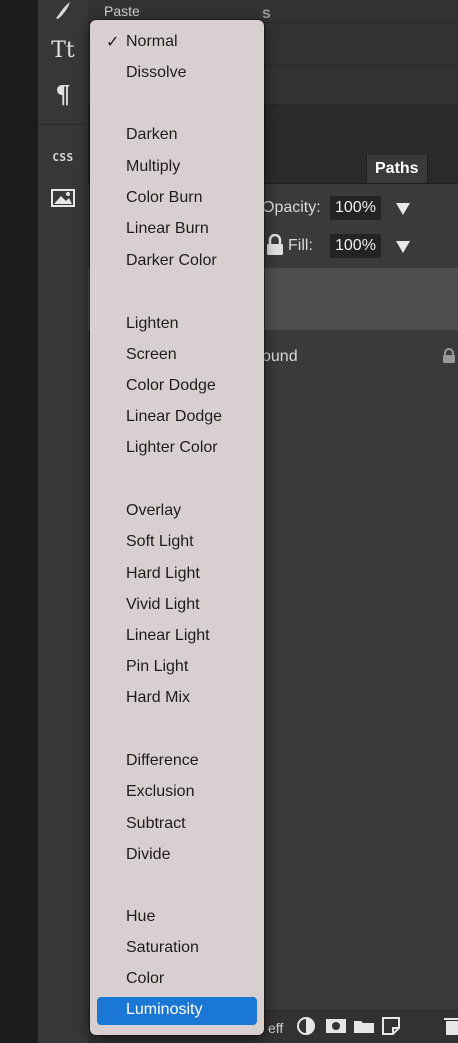 This screenshot has height=1043, width=458. I want to click on blend-mode-hard-light: Hard Light, so click(177, 575).